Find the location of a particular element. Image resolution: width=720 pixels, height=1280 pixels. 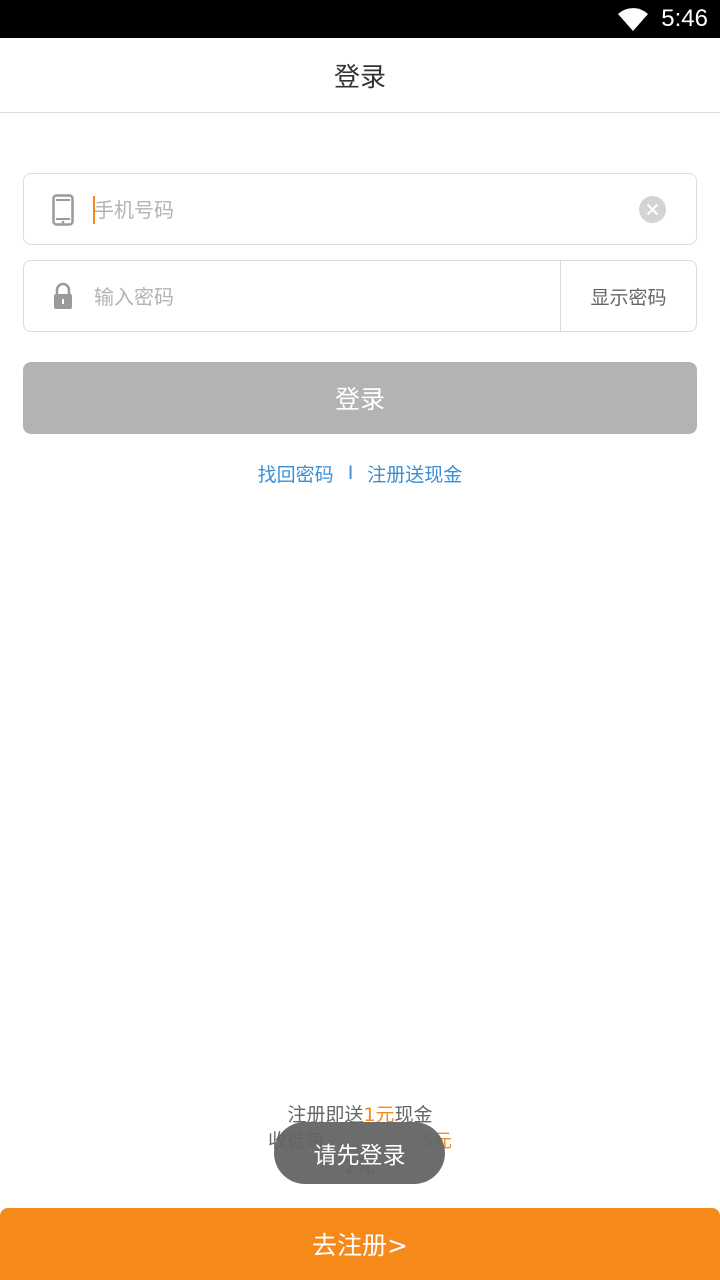

status-time: 5:46 is located at coordinates (684, 18).